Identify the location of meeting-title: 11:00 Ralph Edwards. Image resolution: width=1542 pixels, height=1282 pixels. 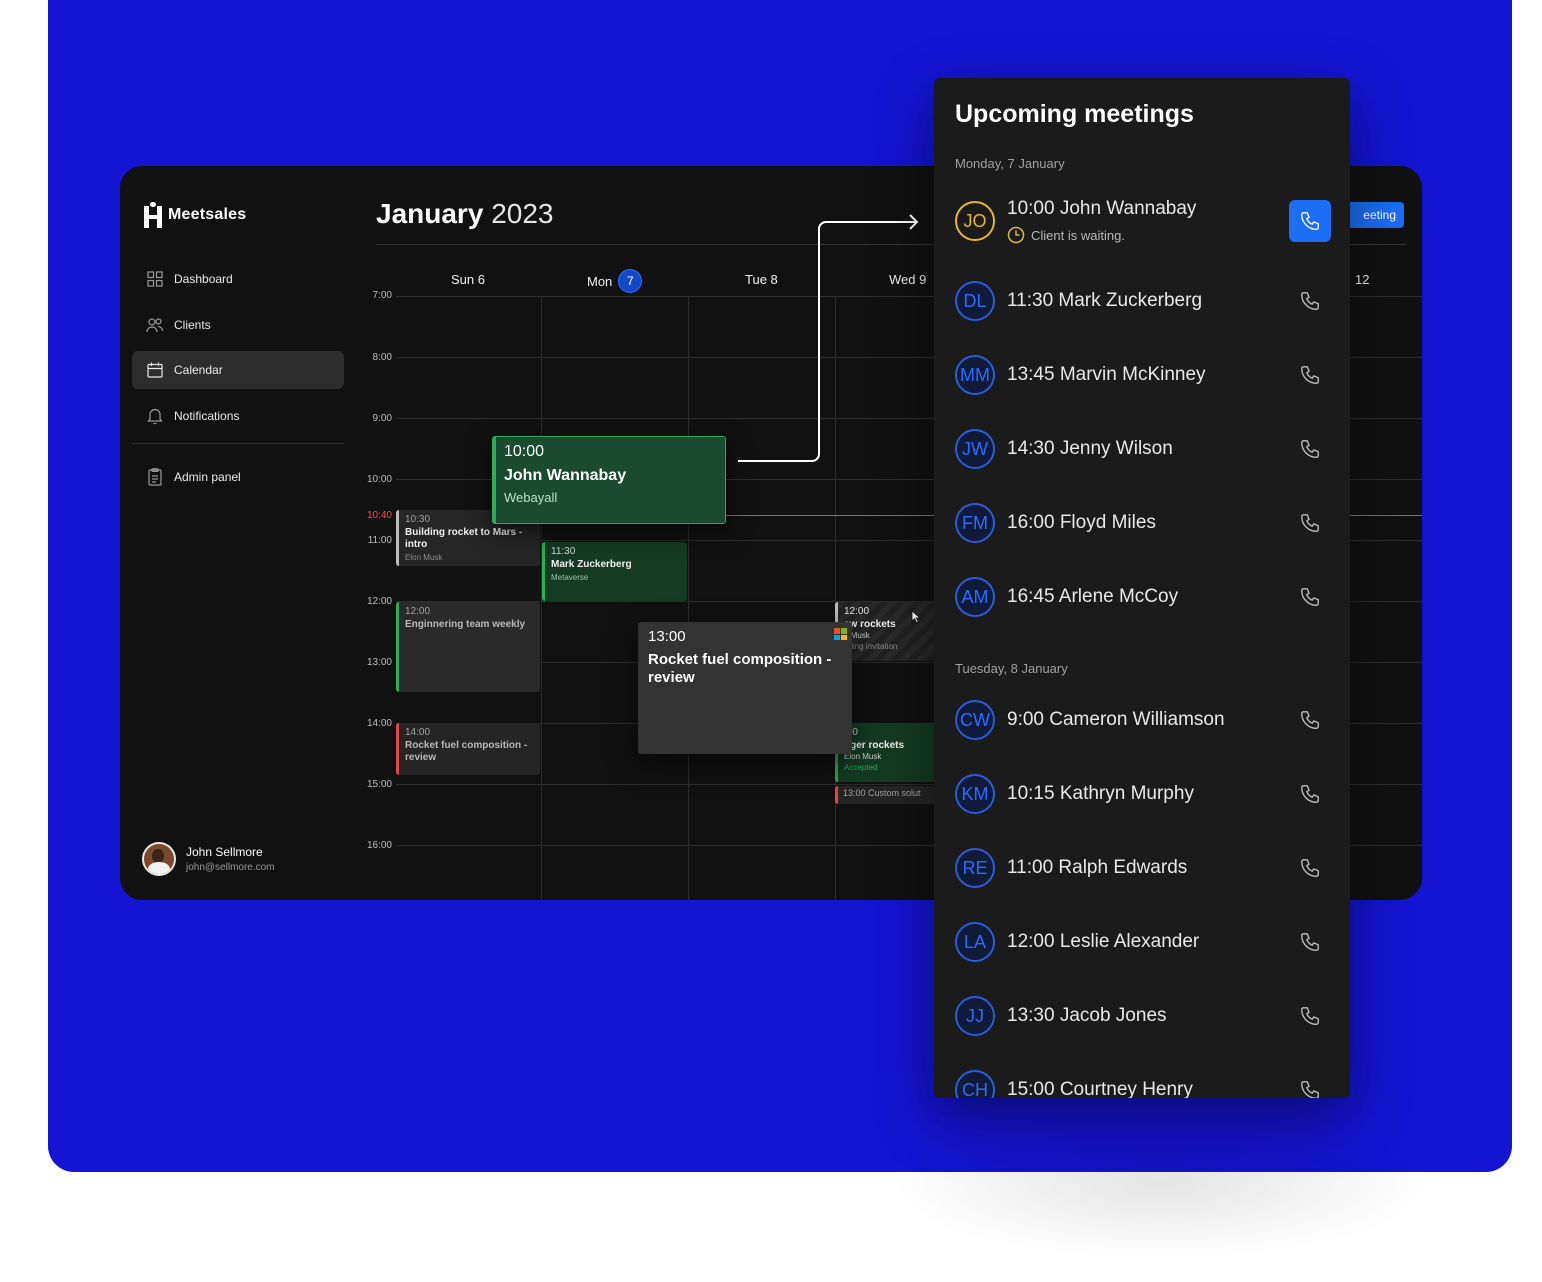
(1097, 867).